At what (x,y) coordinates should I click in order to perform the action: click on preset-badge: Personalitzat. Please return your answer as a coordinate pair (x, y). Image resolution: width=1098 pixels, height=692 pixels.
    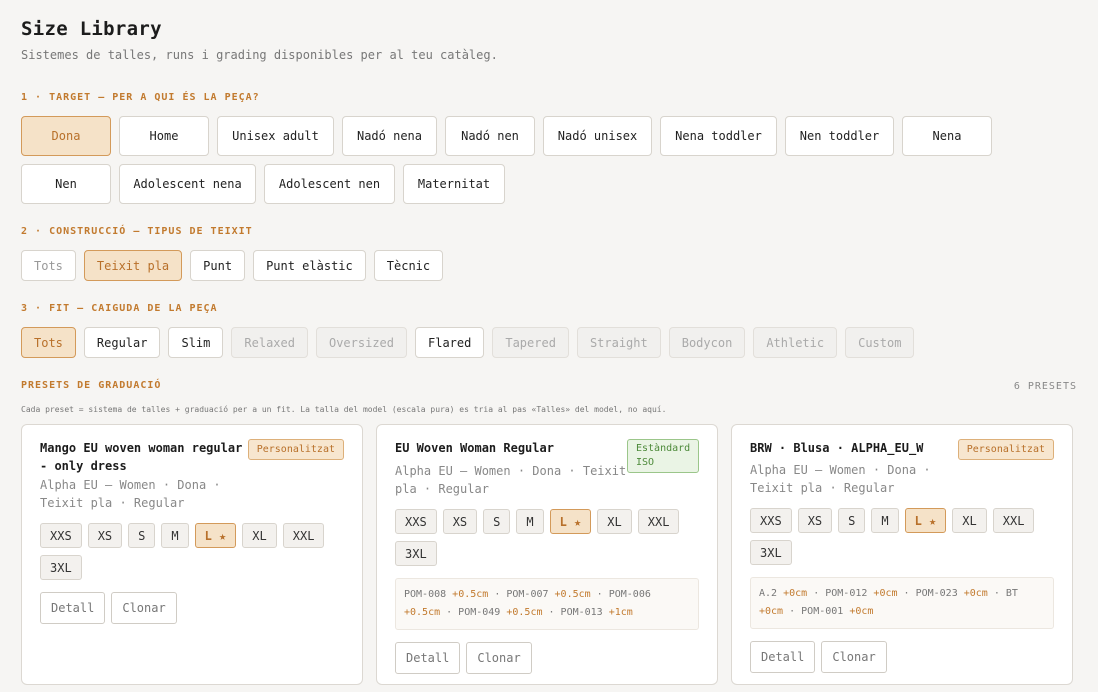
    Looking at the image, I should click on (295, 449).